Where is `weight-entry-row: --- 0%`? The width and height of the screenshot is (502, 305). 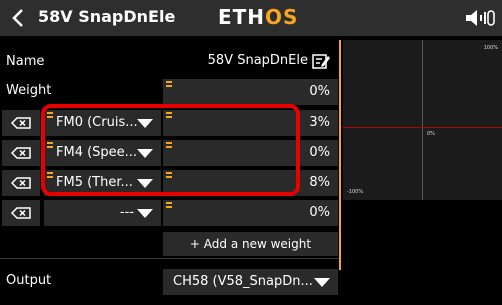 weight-entry-row: --- 0% is located at coordinates (170, 213).